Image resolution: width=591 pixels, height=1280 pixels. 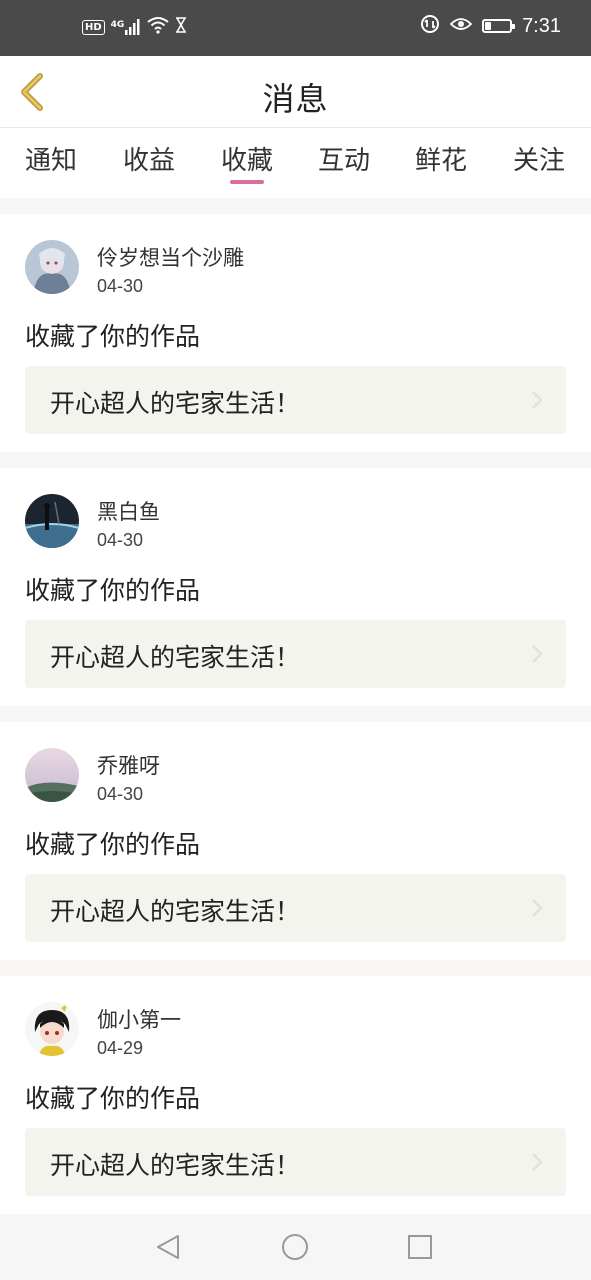 I want to click on tab-bar: 通知 收益 收藏 互动 鲜花 关注, so click(x=295, y=163).